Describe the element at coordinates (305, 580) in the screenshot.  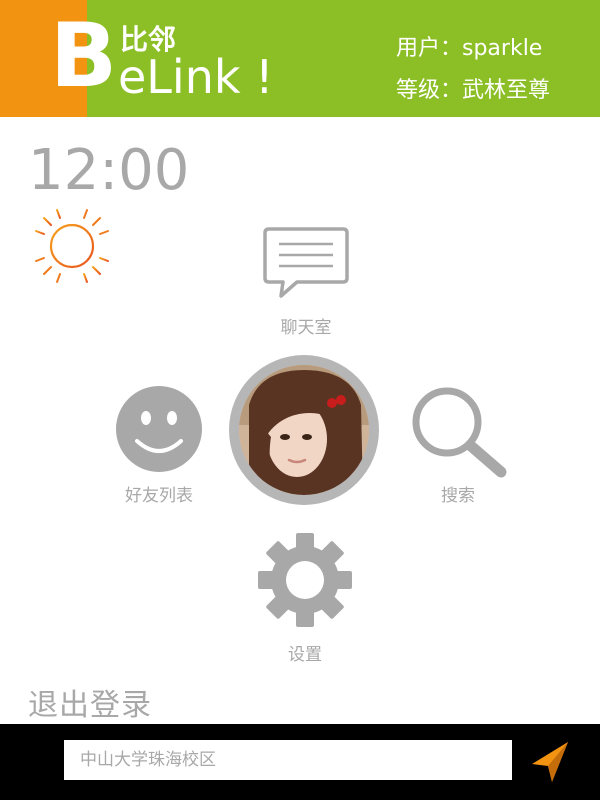
I see `gear-icon` at that location.